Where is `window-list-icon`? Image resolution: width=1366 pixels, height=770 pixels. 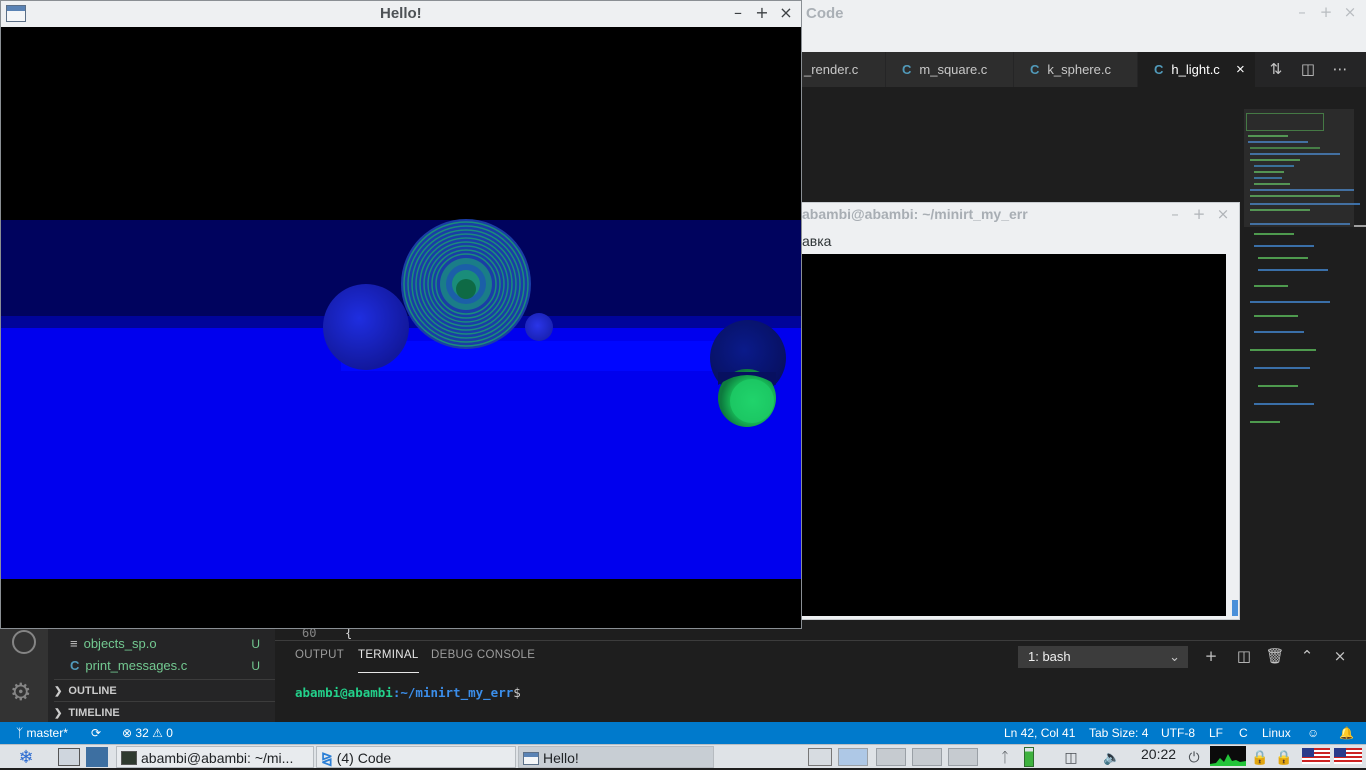 window-list-icon is located at coordinates (820, 757).